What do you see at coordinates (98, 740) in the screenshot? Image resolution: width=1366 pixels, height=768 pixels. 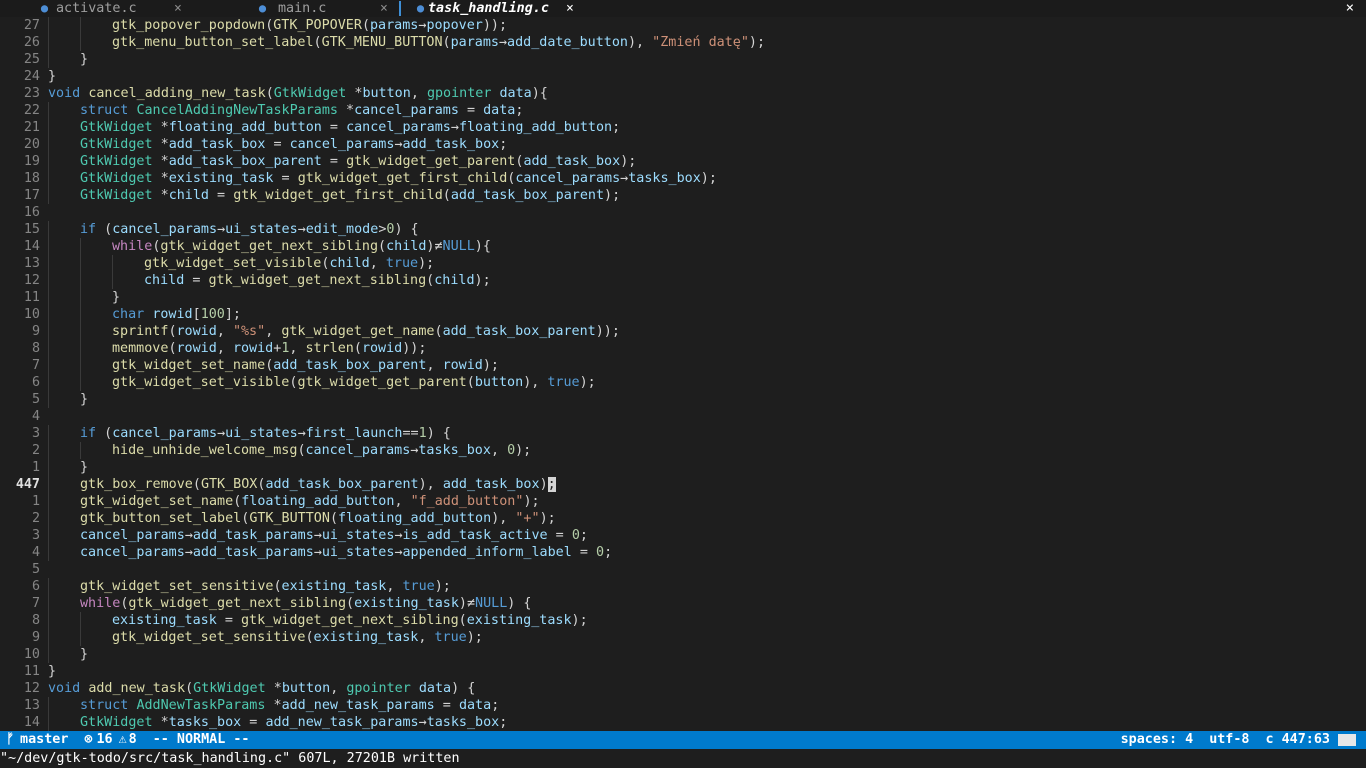 I see `diagnostics-errors: ⊗ 16` at bounding box center [98, 740].